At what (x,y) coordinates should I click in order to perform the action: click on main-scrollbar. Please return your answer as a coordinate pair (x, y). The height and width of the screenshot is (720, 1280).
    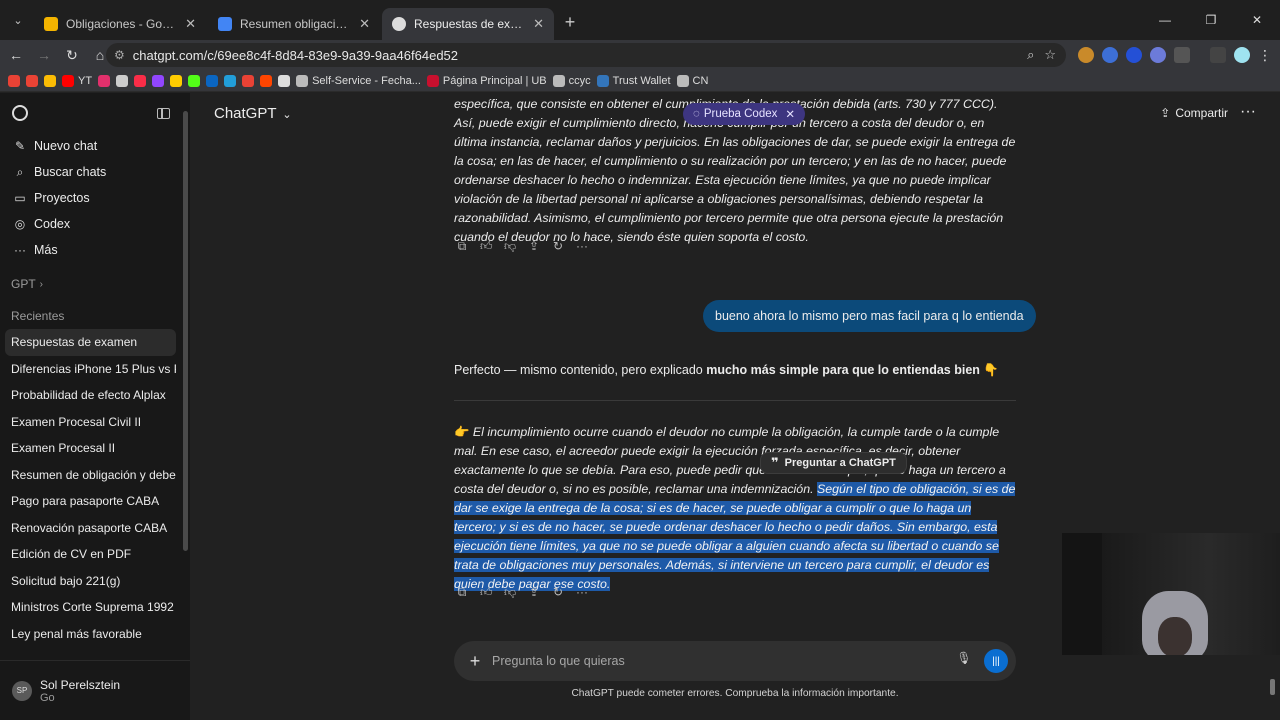
    Looking at the image, I should click on (1272, 687).